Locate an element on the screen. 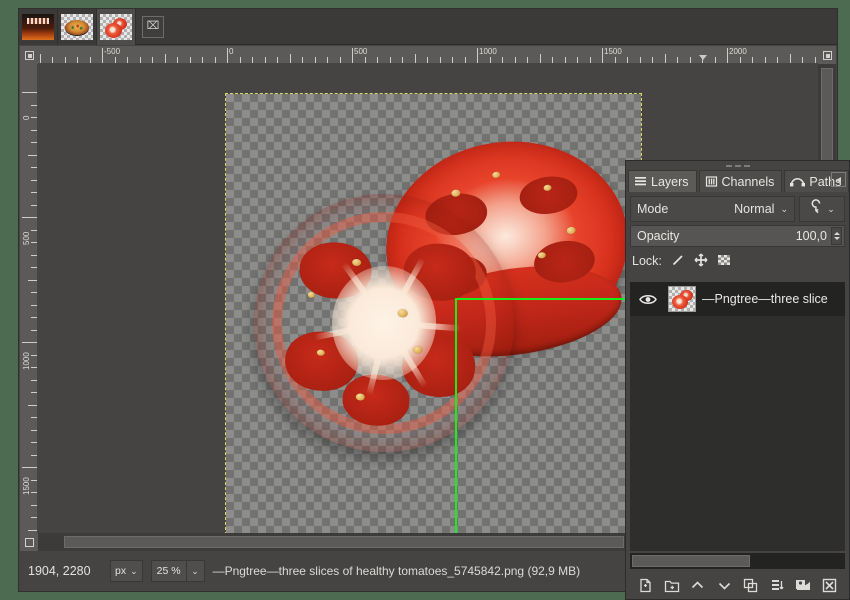  zoom-input: 25 % is located at coordinates (168, 571).